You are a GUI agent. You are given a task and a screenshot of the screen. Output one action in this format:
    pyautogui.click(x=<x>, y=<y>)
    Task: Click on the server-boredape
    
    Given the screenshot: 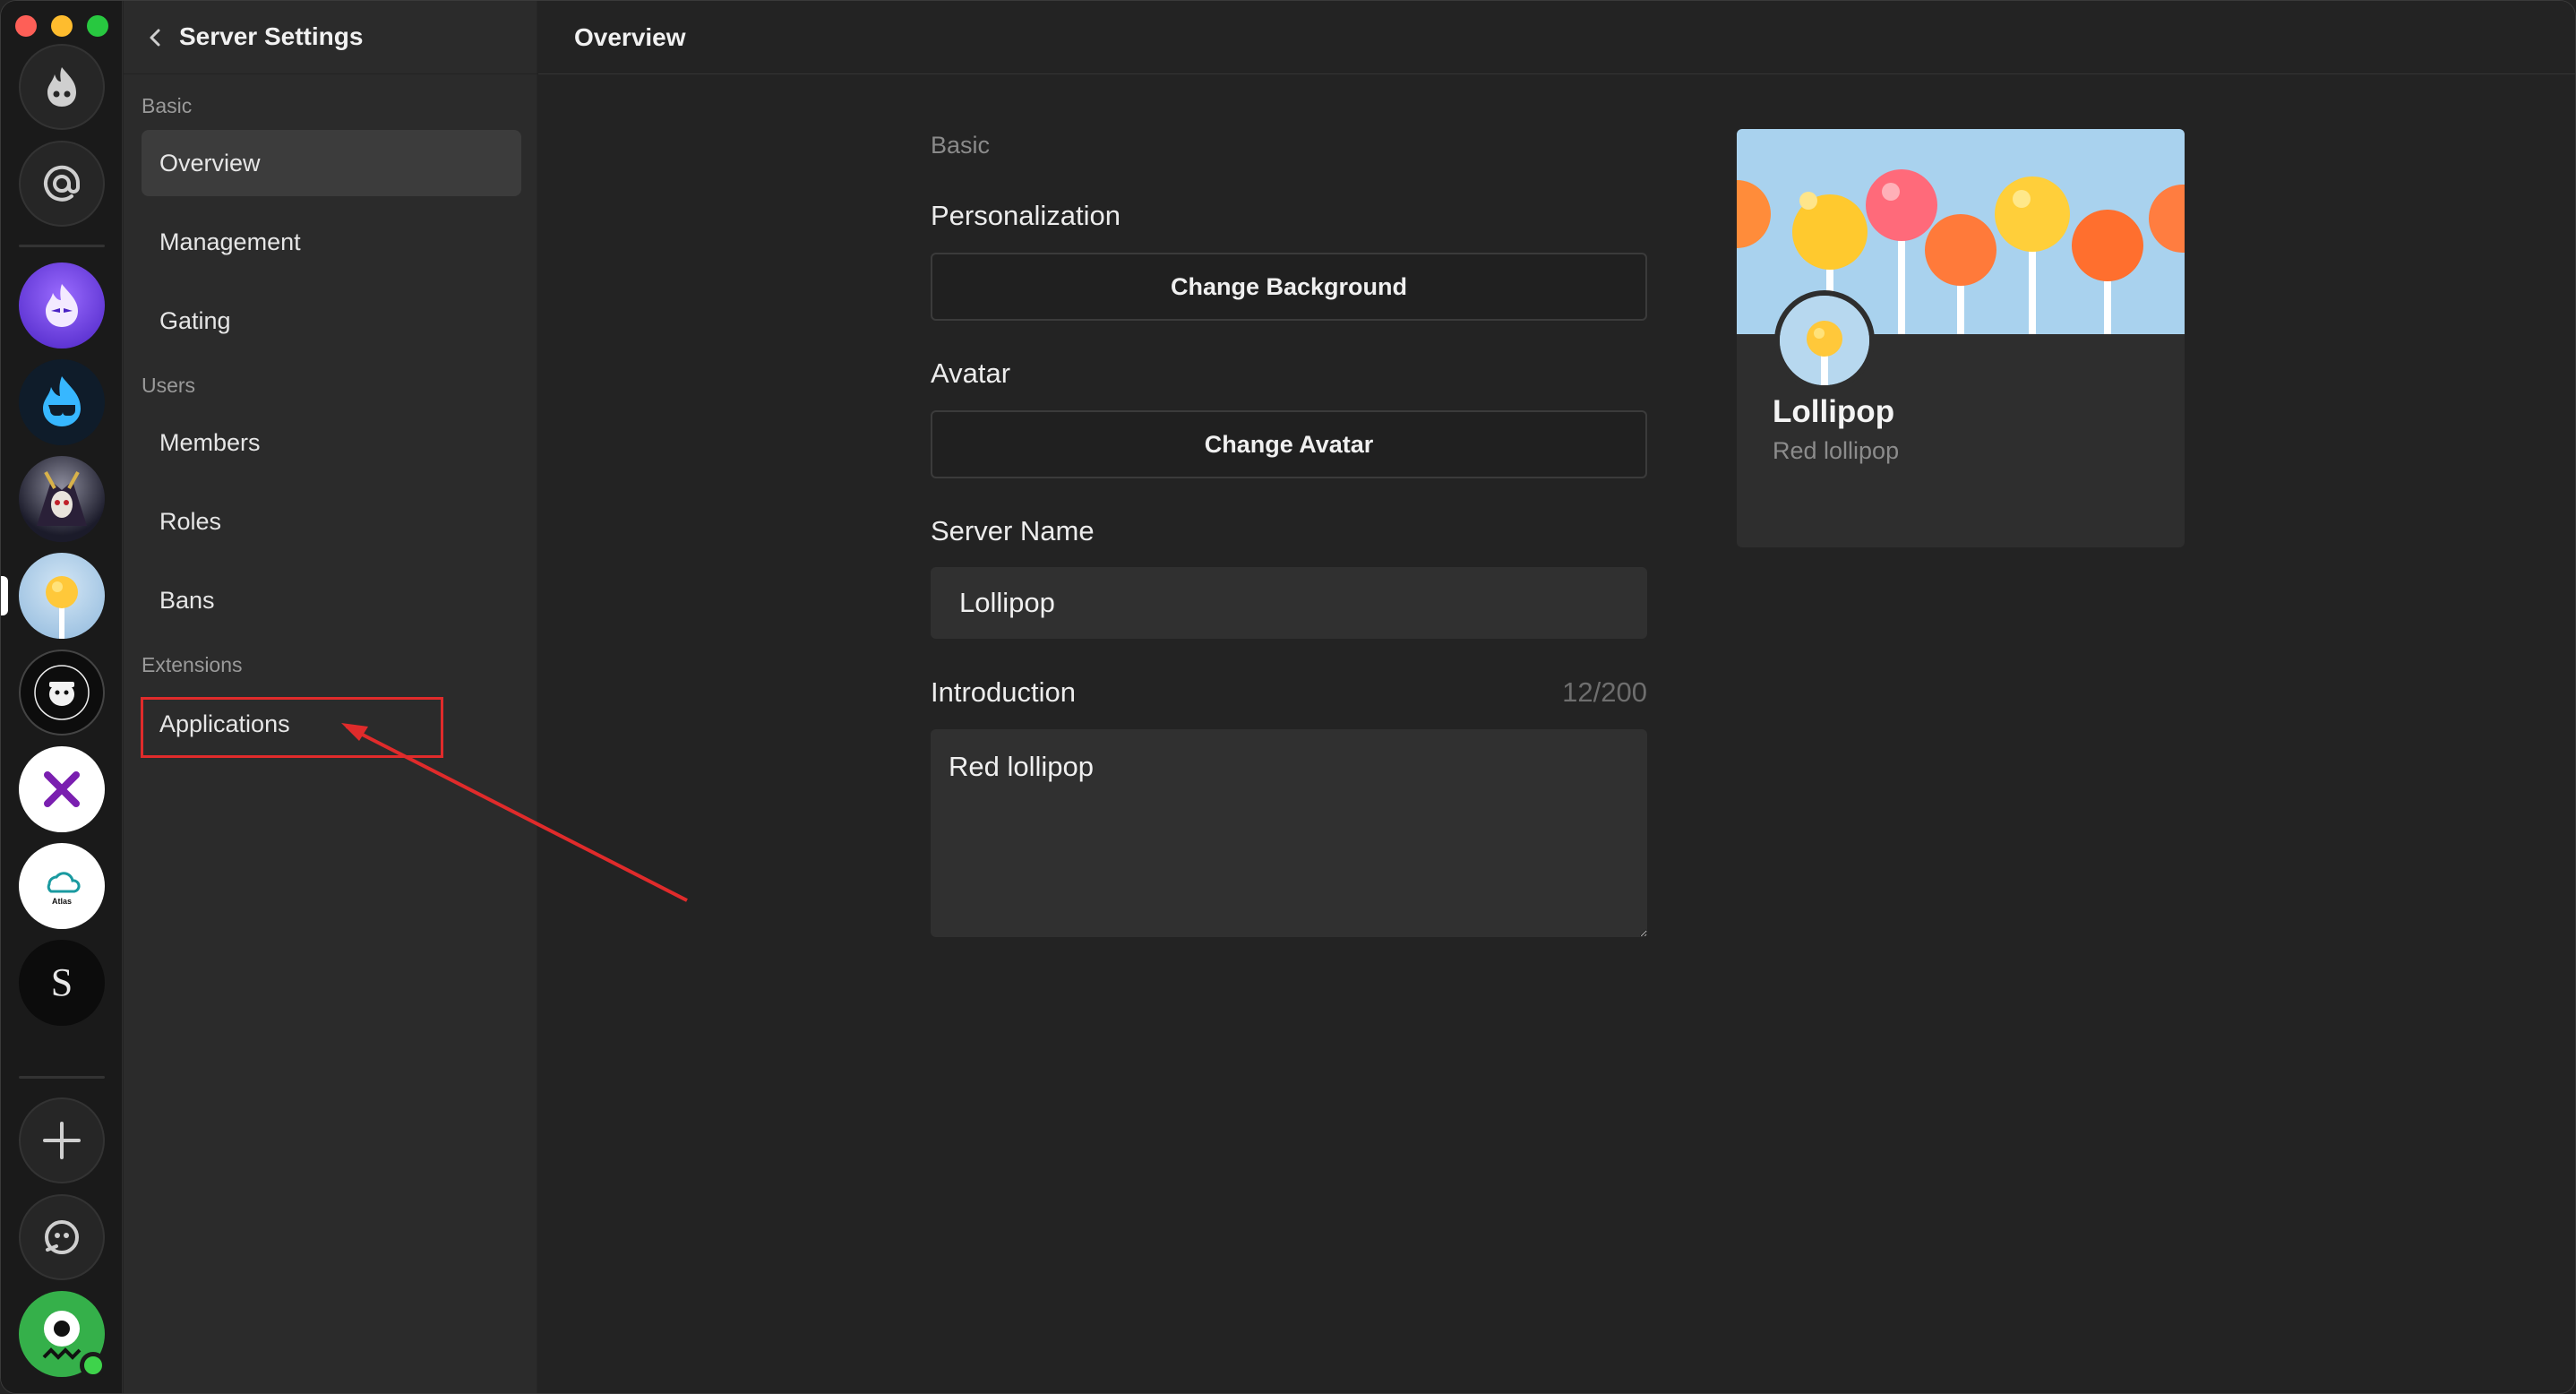 What is the action you would take?
    pyautogui.click(x=62, y=693)
    